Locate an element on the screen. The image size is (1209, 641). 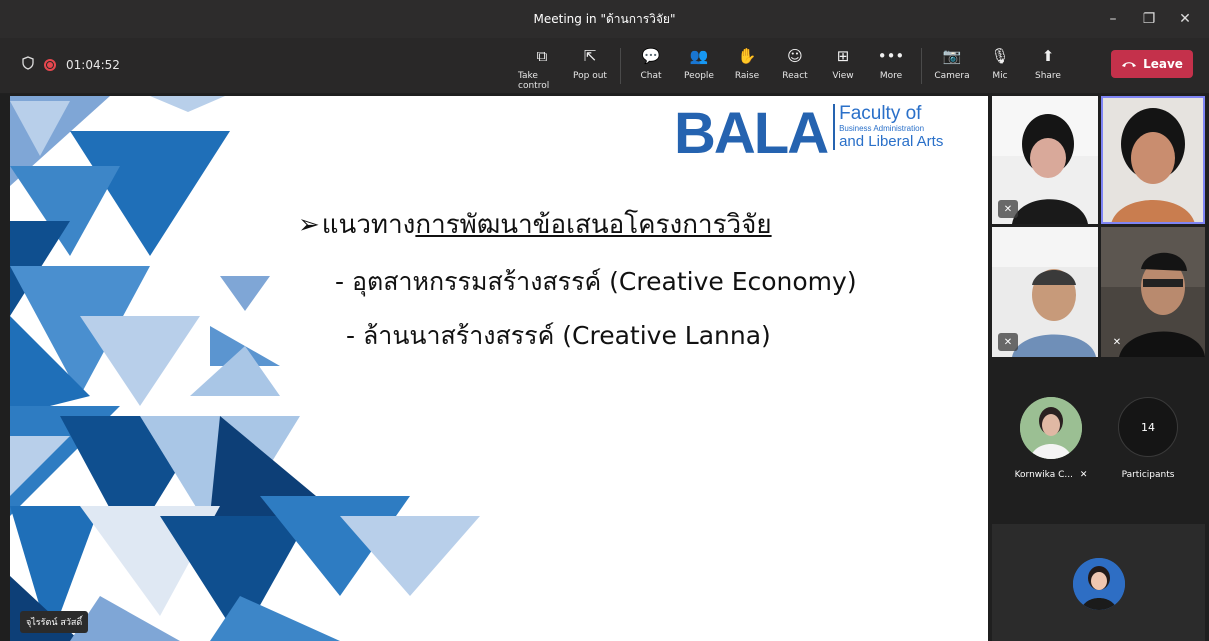
camera-off-icon: 📷 is located at coordinates (952, 56).